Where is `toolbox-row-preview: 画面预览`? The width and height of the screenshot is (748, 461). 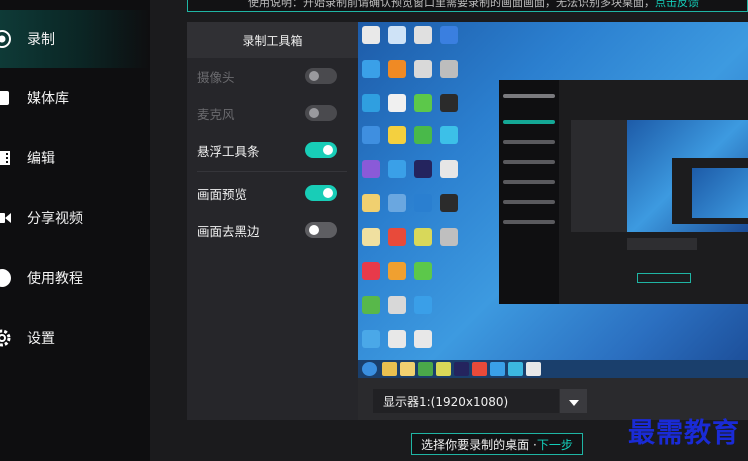 toolbox-row-preview: 画面预览 is located at coordinates (272, 193).